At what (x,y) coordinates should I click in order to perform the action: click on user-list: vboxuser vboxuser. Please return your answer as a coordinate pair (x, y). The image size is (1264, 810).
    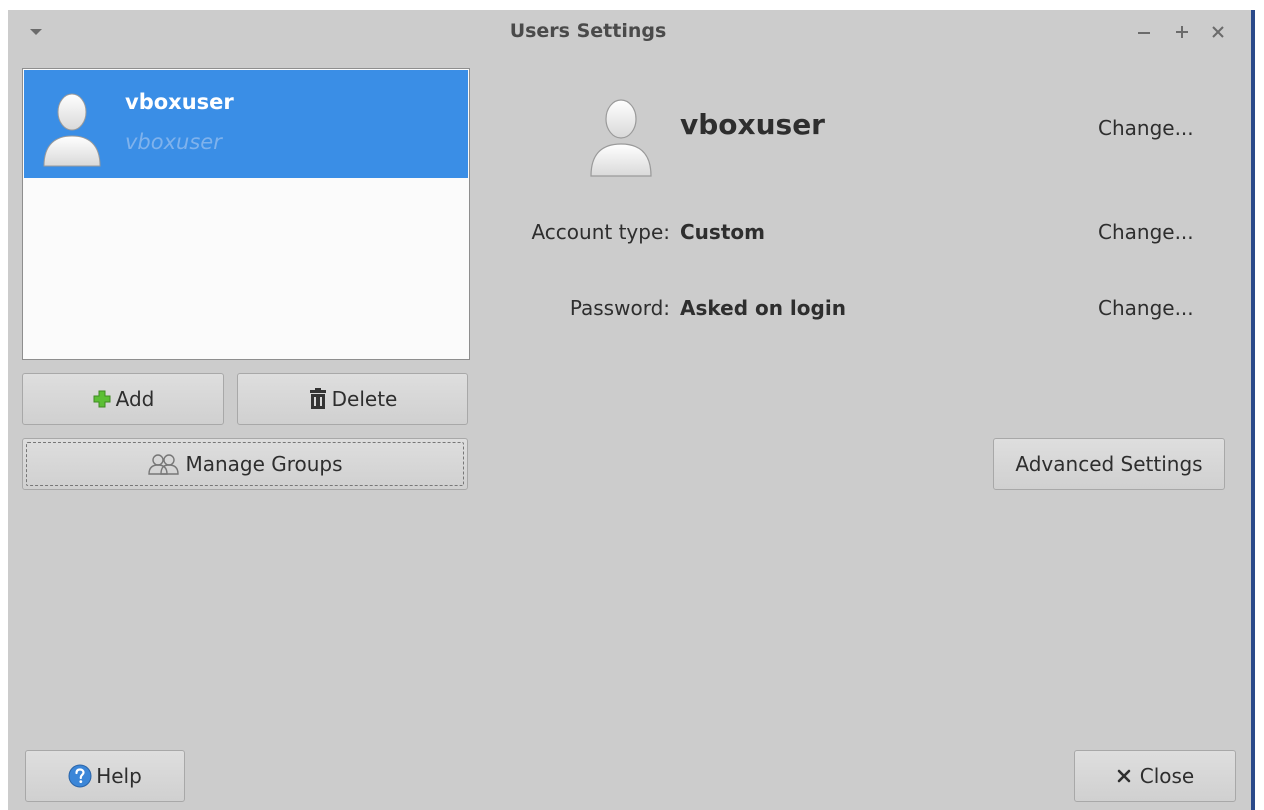
    Looking at the image, I should click on (246, 214).